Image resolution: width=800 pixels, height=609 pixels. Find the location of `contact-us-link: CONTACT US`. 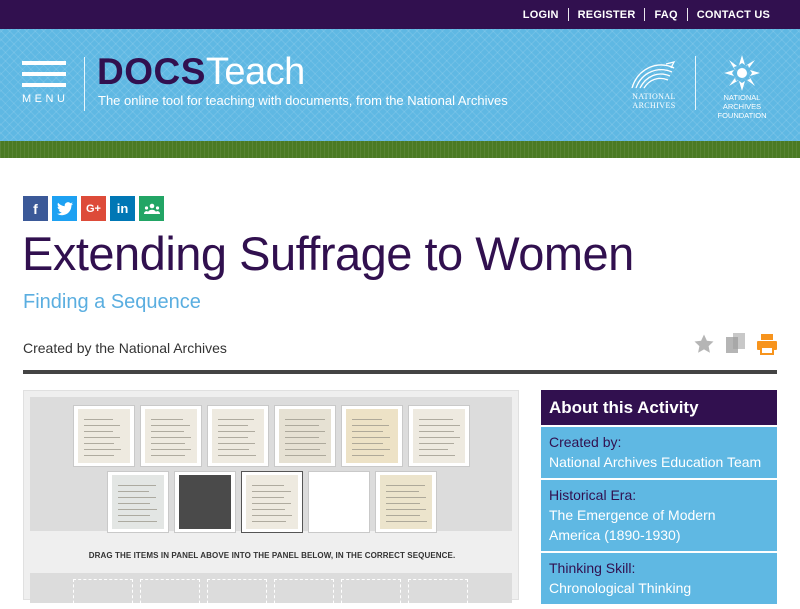

contact-us-link: CONTACT US is located at coordinates (733, 15).